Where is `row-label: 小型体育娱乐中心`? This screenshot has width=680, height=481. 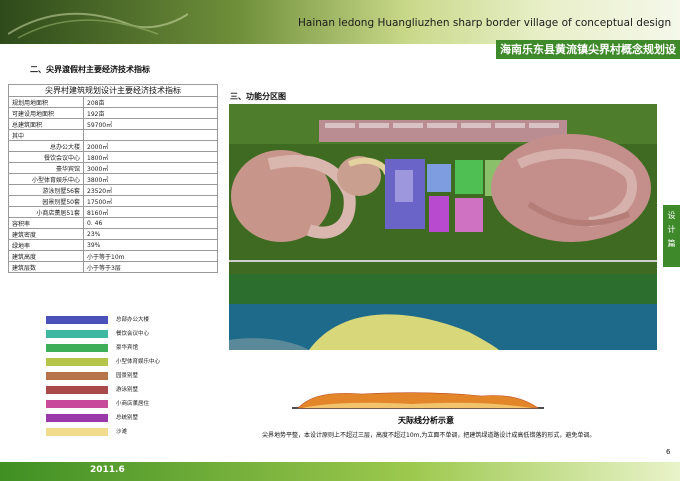
row-label: 小型体育娱乐中心 is located at coordinates (46, 179).